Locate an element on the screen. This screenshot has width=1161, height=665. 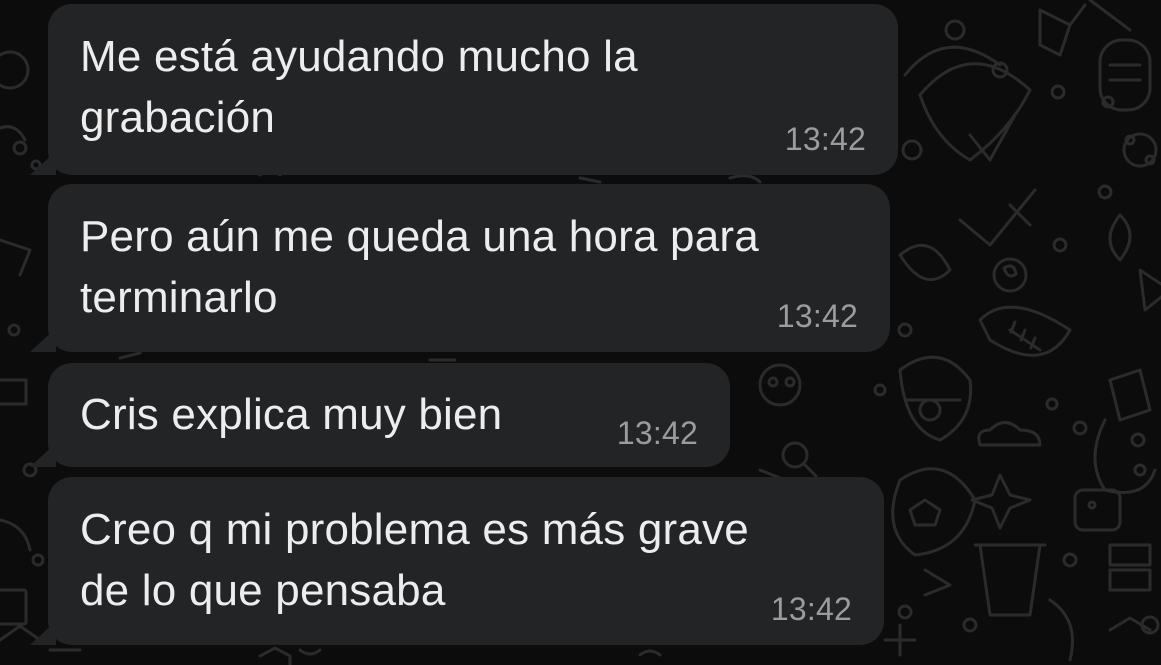
message-time-3: 13:42 is located at coordinates (657, 433).